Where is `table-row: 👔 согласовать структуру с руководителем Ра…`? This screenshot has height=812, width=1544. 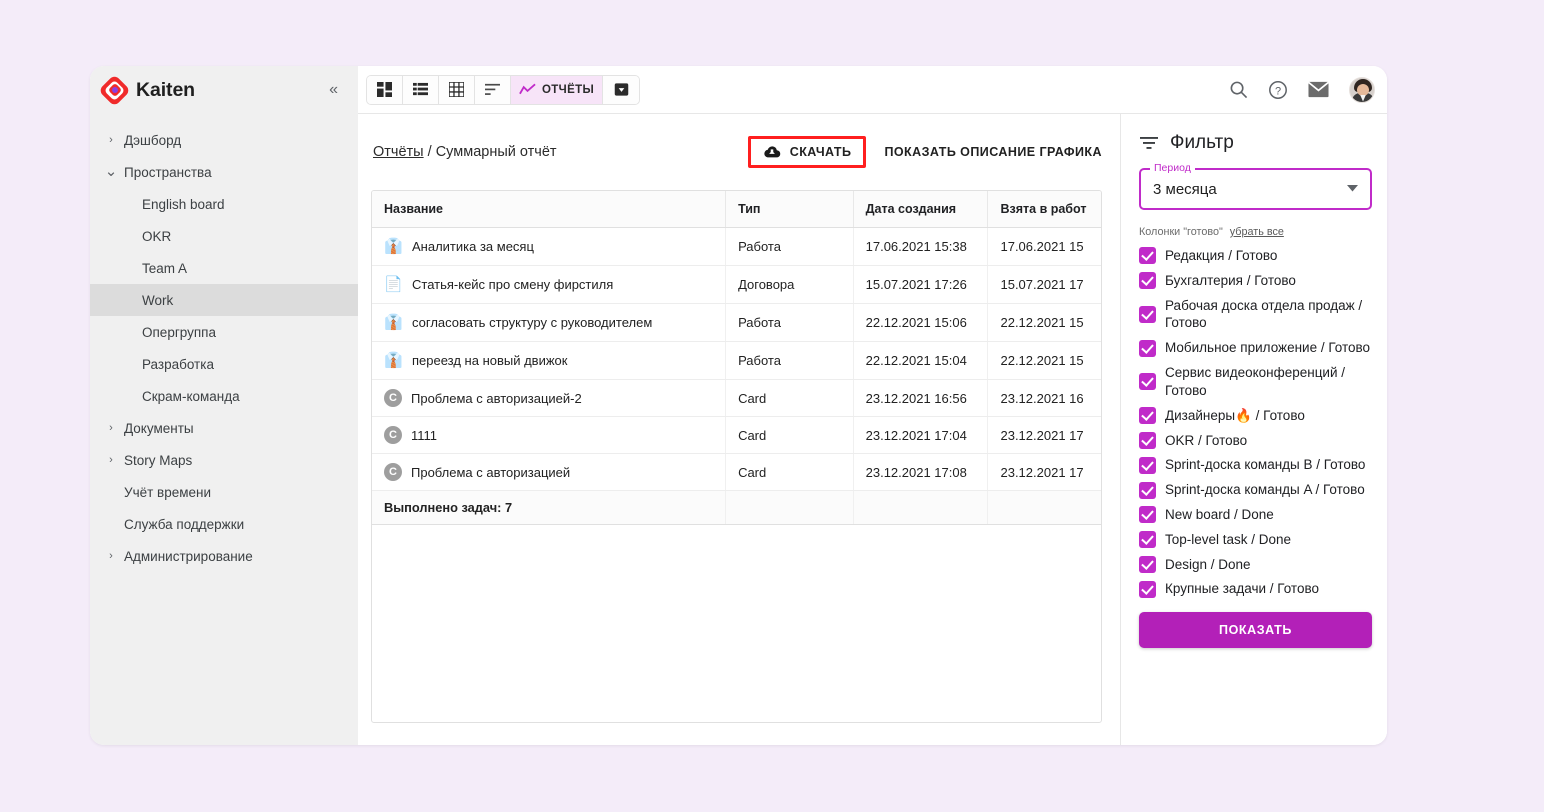
table-row: 👔 согласовать структуру с руководителем Ра… is located at coordinates (736, 322).